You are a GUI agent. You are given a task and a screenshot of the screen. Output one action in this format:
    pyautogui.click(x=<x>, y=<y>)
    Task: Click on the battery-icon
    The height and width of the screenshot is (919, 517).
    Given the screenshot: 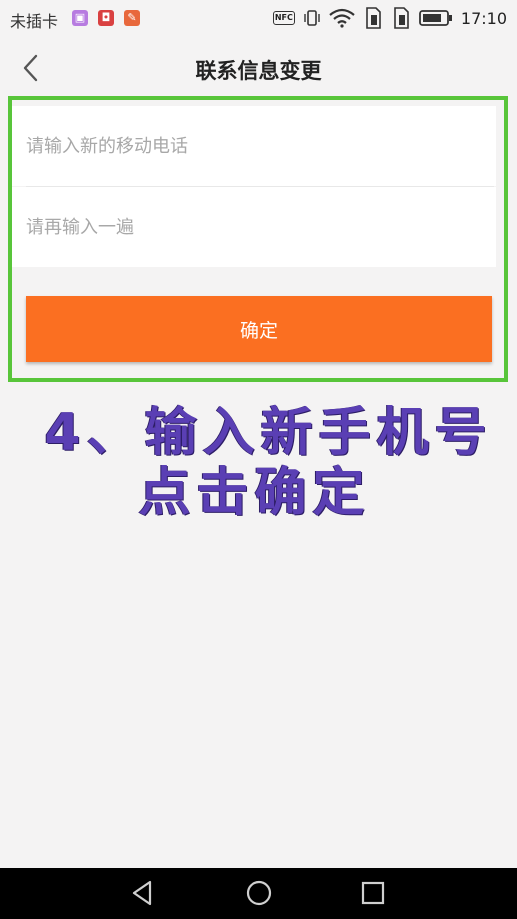 What is the action you would take?
    pyautogui.click(x=435, y=18)
    